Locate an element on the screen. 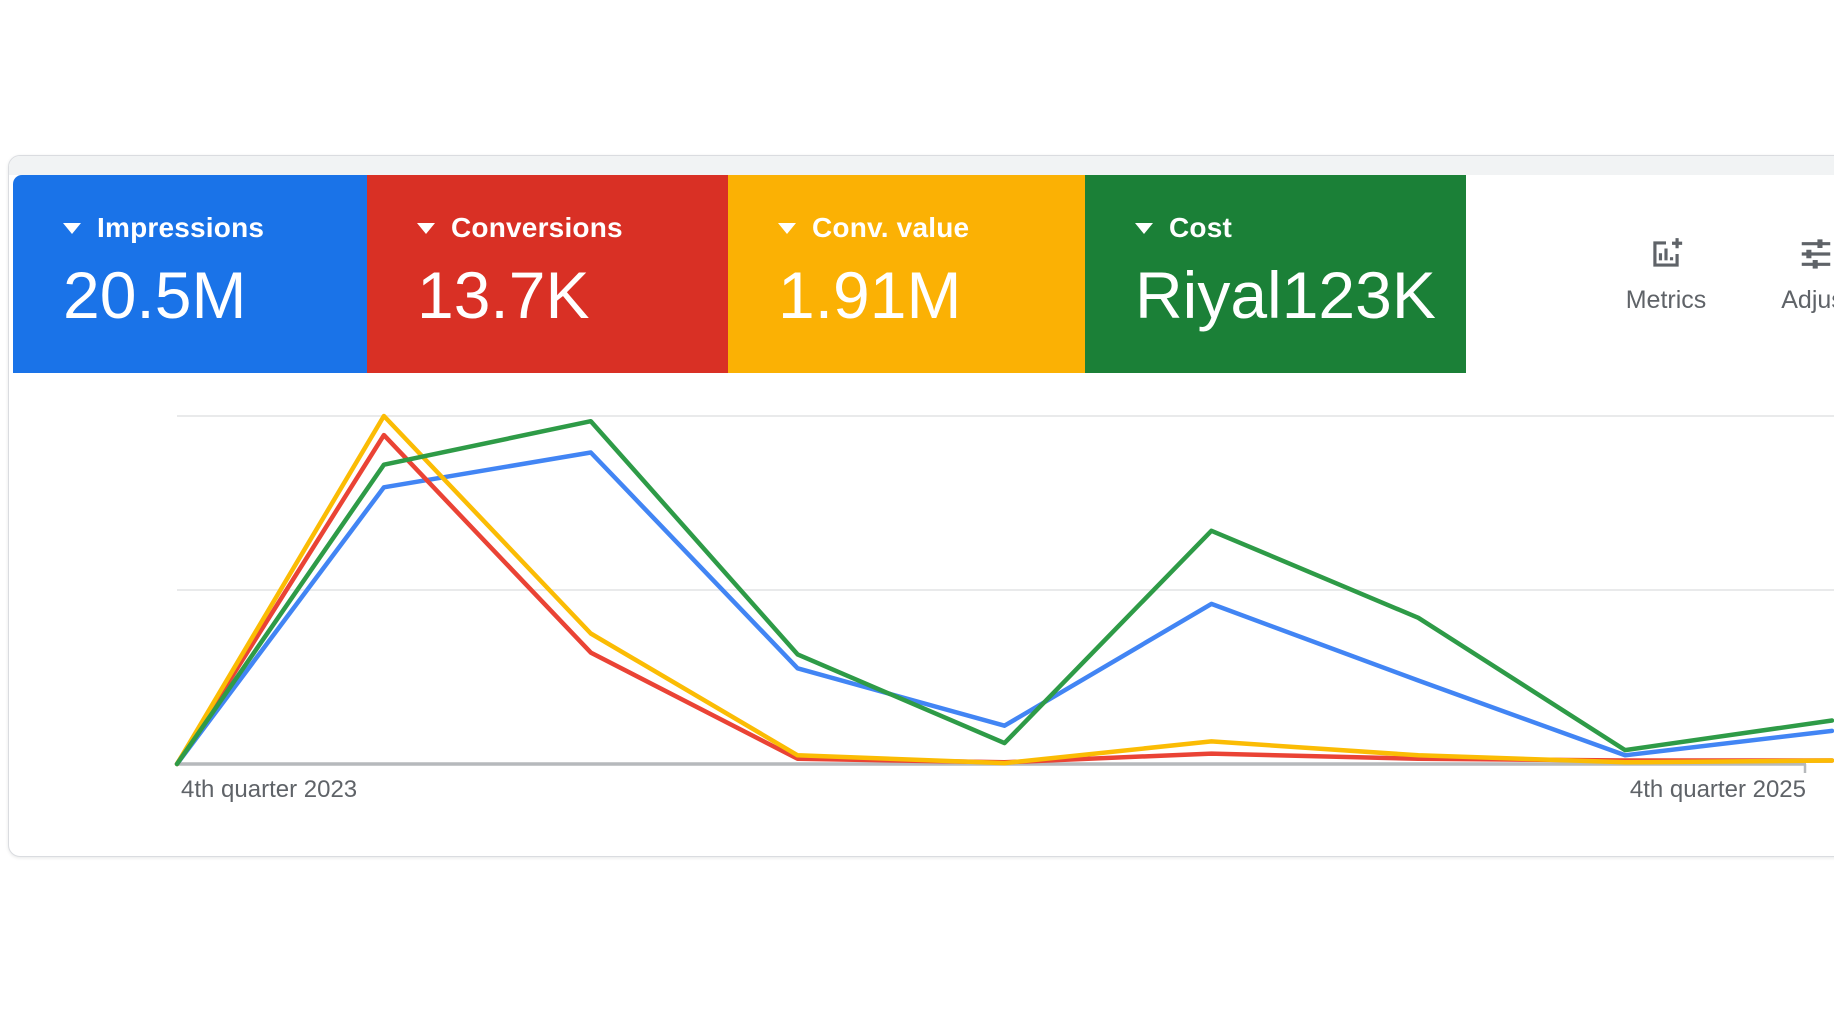  metric-chip-label: Cost is located at coordinates (1201, 227).